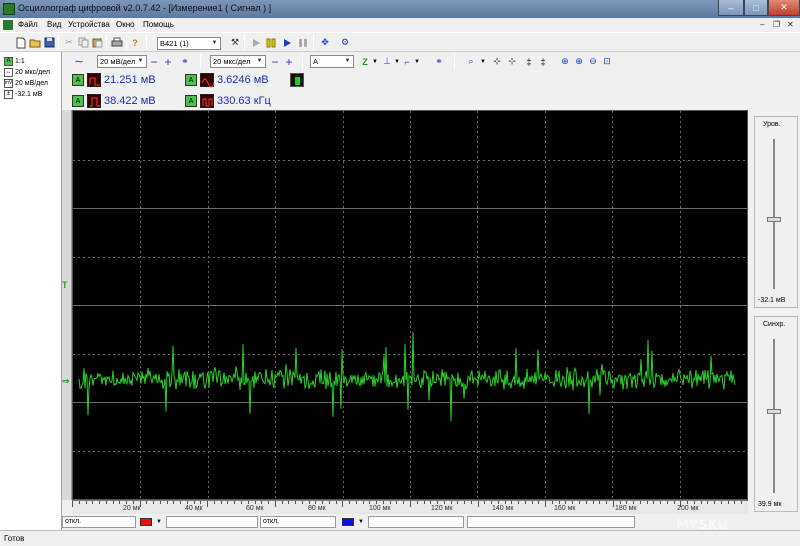 The width and height of the screenshot is (800, 546). Describe the element at coordinates (774, 214) in the screenshot. I see `level-slider-track` at that location.